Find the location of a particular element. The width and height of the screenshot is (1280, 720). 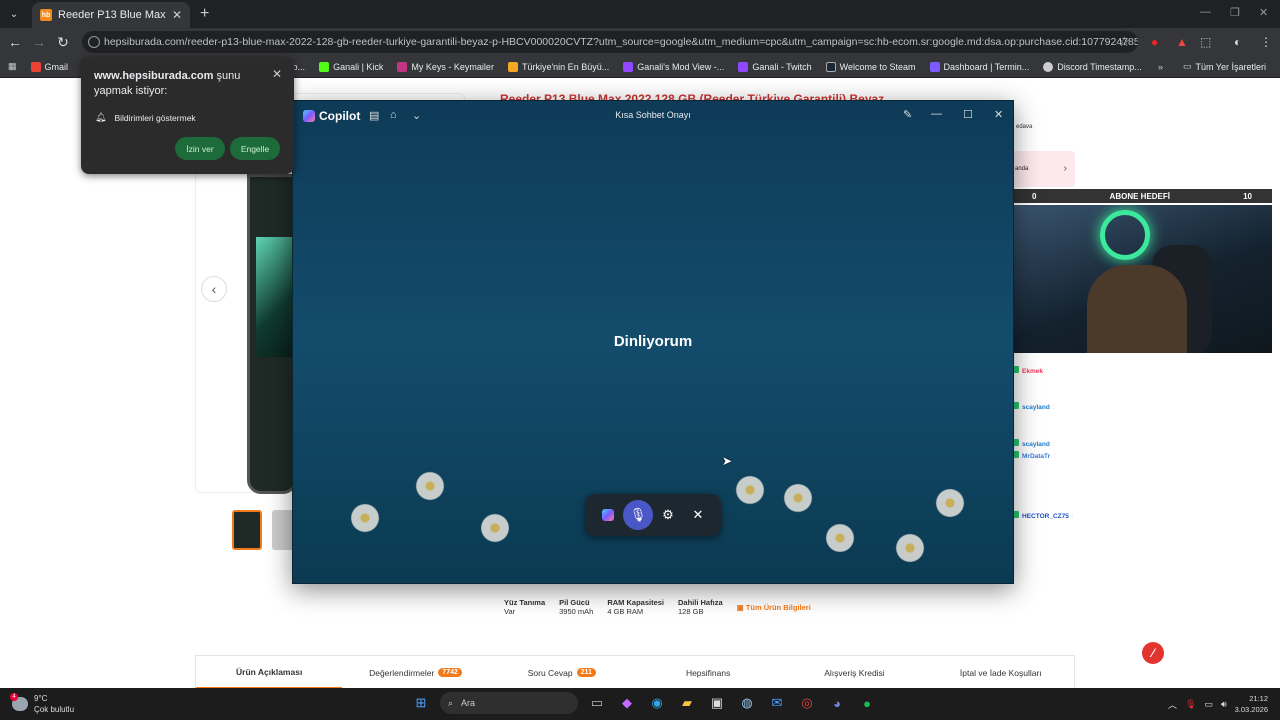

microphone-button: 🎙︎ is located at coordinates (638, 515).